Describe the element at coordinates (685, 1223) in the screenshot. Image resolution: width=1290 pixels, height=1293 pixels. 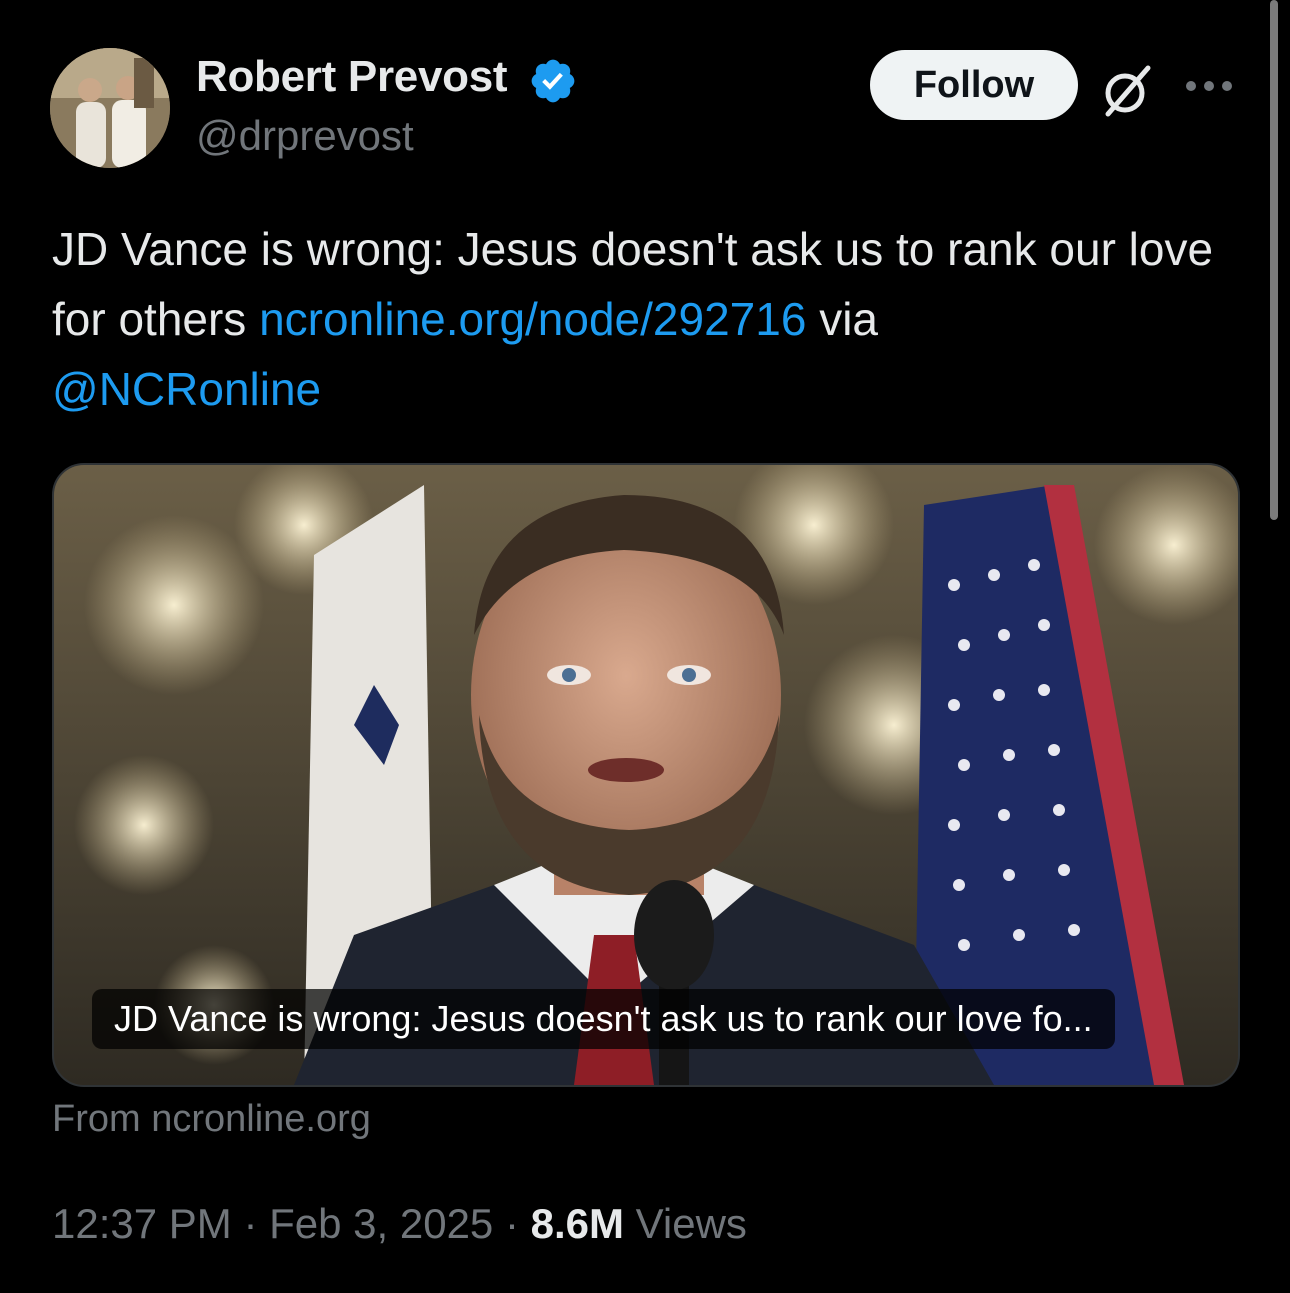
I see `views-label: Views` at that location.